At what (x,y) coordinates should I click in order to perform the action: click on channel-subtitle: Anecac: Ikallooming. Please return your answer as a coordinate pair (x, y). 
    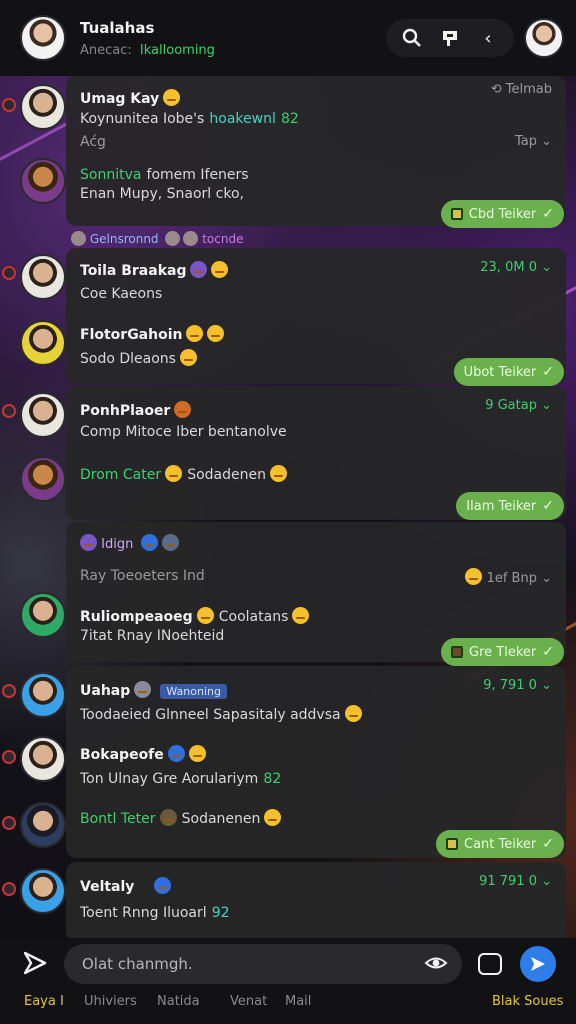
    Looking at the image, I should click on (233, 50).